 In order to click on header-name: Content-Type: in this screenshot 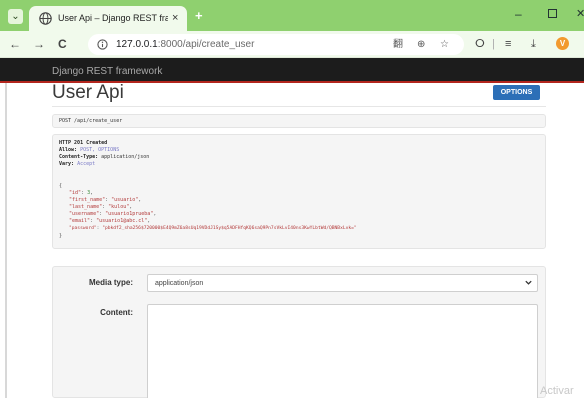, I will do `click(79, 157)`.